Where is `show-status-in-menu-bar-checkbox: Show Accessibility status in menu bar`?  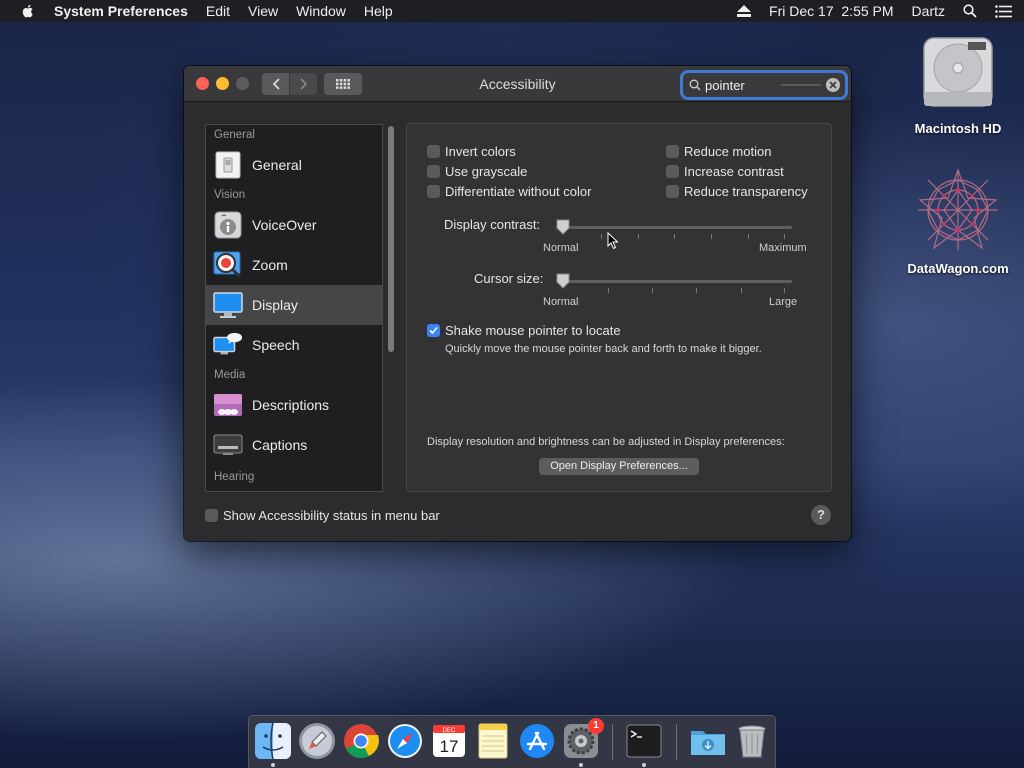
show-status-in-menu-bar-checkbox: Show Accessibility status in menu bar is located at coordinates (322, 515).